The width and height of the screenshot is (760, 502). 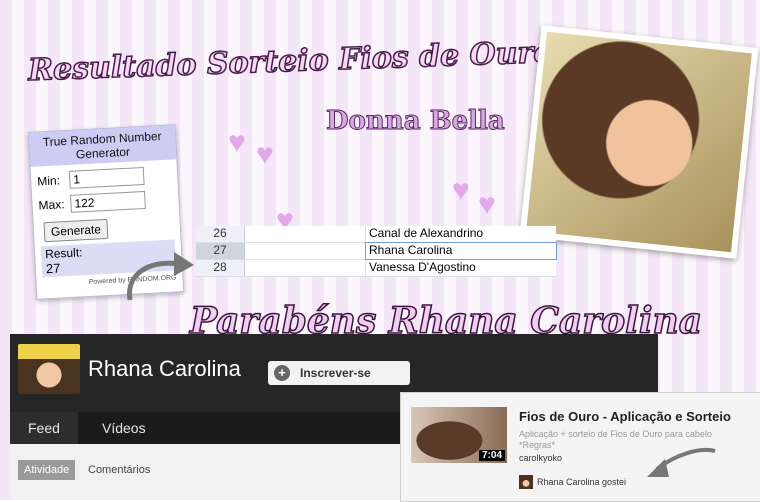 What do you see at coordinates (119, 470) in the screenshot?
I see `comments-link: Comentários` at bounding box center [119, 470].